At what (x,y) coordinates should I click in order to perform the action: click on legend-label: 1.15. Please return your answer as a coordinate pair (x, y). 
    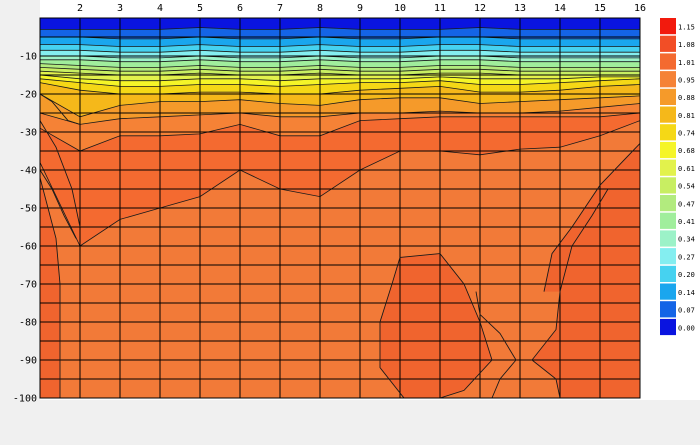
    Looking at the image, I should click on (686, 27).